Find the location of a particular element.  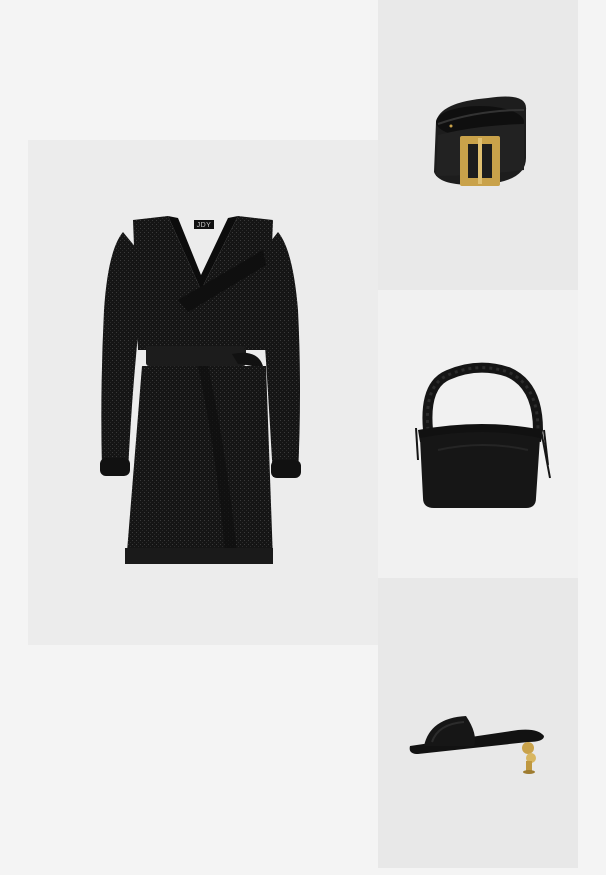

shoe-illustration is located at coordinates (476, 745).